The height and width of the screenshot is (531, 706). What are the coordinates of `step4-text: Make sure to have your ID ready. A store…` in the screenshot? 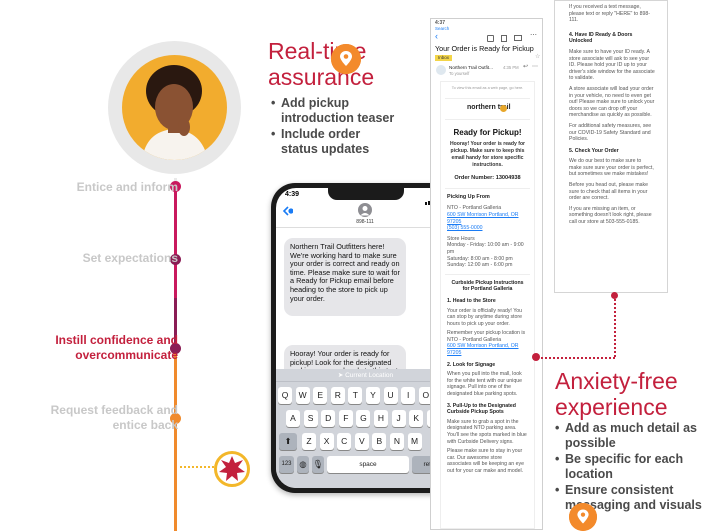 It's located at (612, 65).